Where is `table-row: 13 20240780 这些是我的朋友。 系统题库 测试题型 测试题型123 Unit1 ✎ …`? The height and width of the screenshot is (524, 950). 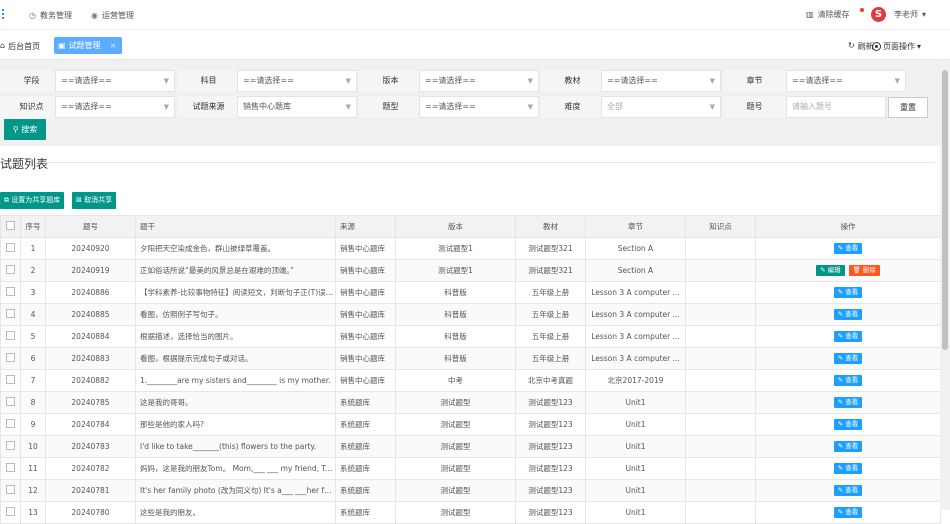
table-row: 13 20240780 这些是我的朋友。 系统题库 测试题型 测试题型123 Unit1 ✎ … is located at coordinates (470, 512).